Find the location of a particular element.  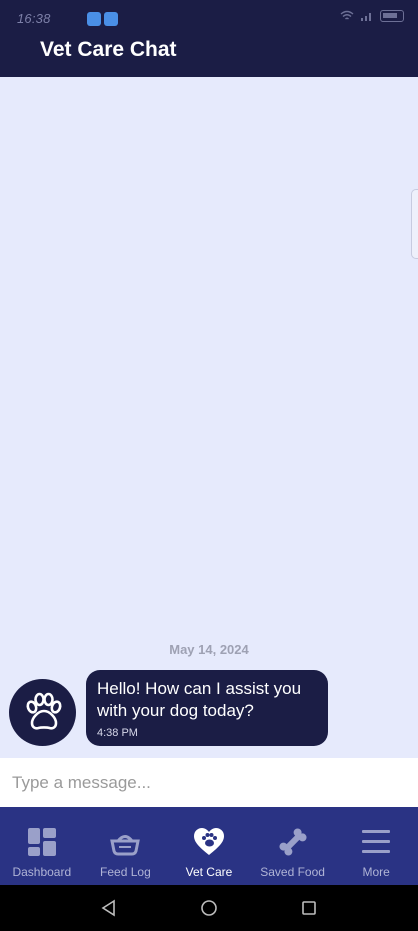

page-title: Vet Care Chat is located at coordinates (108, 49).